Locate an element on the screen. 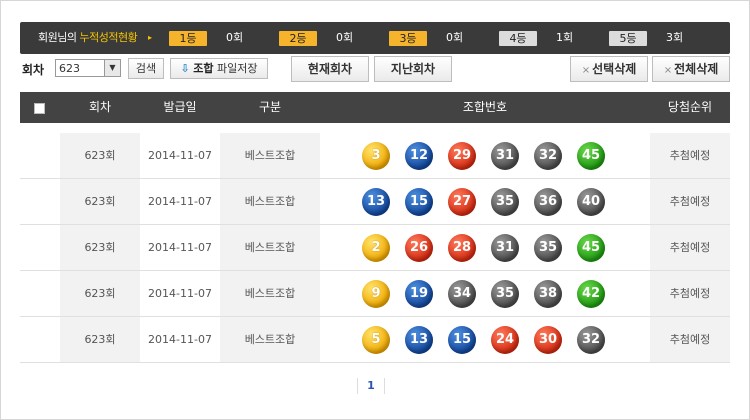 The image size is (750, 420). table-row: 623회 2014-11-07 베스트조합 추첨예정 3 12 29 31 32 45 is located at coordinates (375, 156).